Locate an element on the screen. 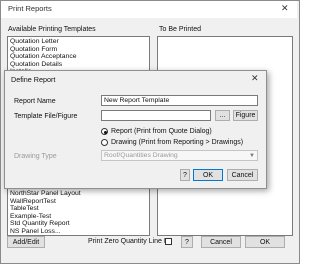 Image resolution: width=320 pixels, height=264 pixels. template-list-item: WallReportTest is located at coordinates (33, 201).